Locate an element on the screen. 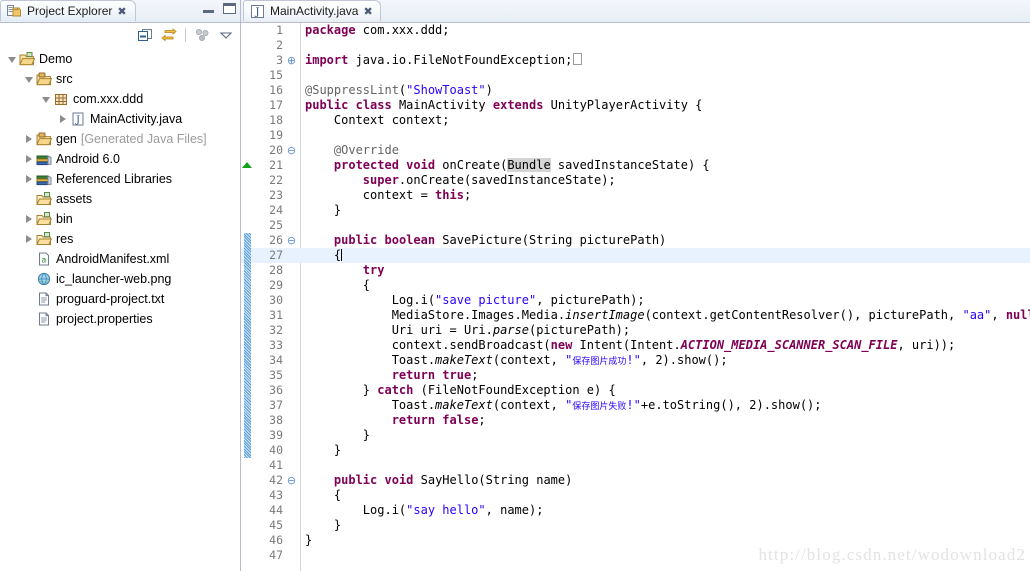 Image resolution: width=1030 pixels, height=571 pixels. code-line: 22 super.onCreate(savedInstanceState); is located at coordinates (635, 180).